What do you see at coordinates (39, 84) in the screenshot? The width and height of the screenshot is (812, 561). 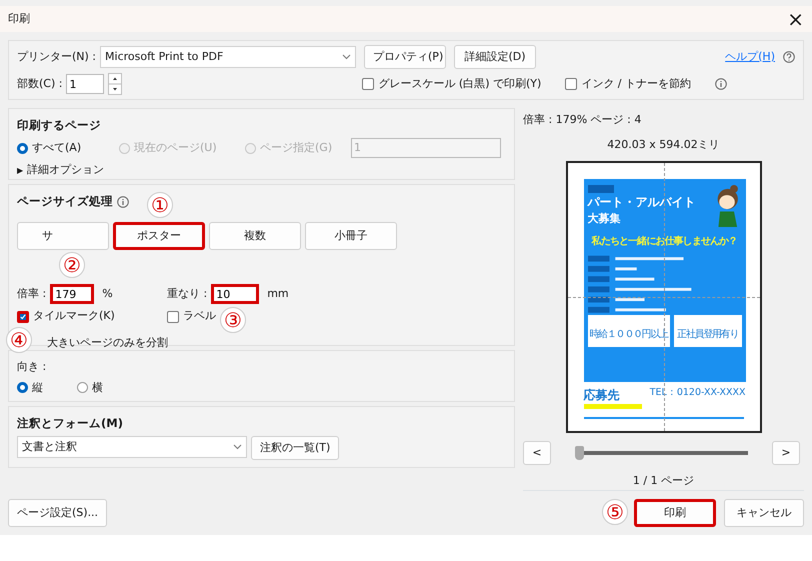 I see `copies-label: 部数(C) :` at bounding box center [39, 84].